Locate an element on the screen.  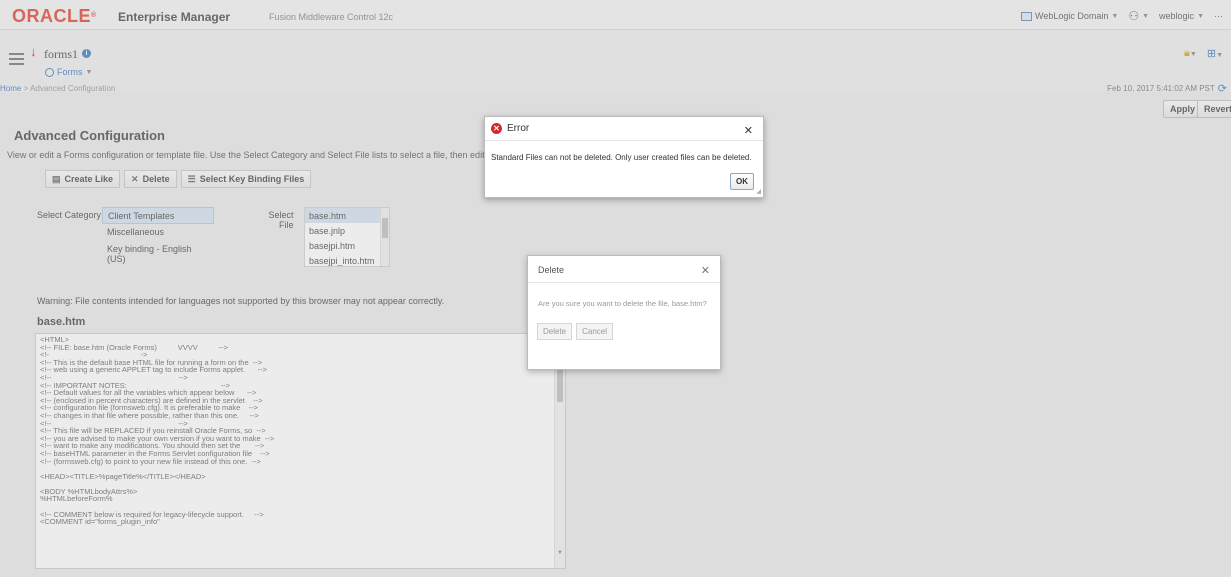
confirm-delete-button: Delete is located at coordinates (555, 331).